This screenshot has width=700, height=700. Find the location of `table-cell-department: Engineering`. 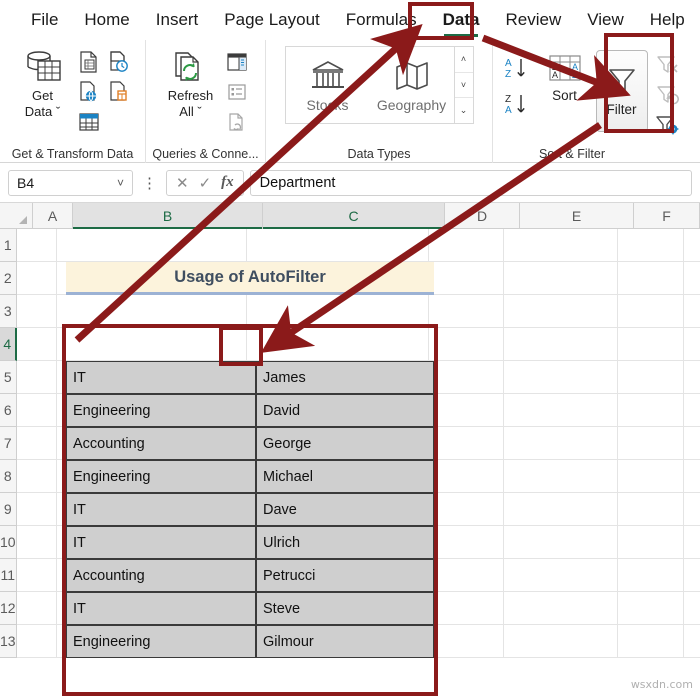

table-cell-department: Engineering is located at coordinates (161, 641).